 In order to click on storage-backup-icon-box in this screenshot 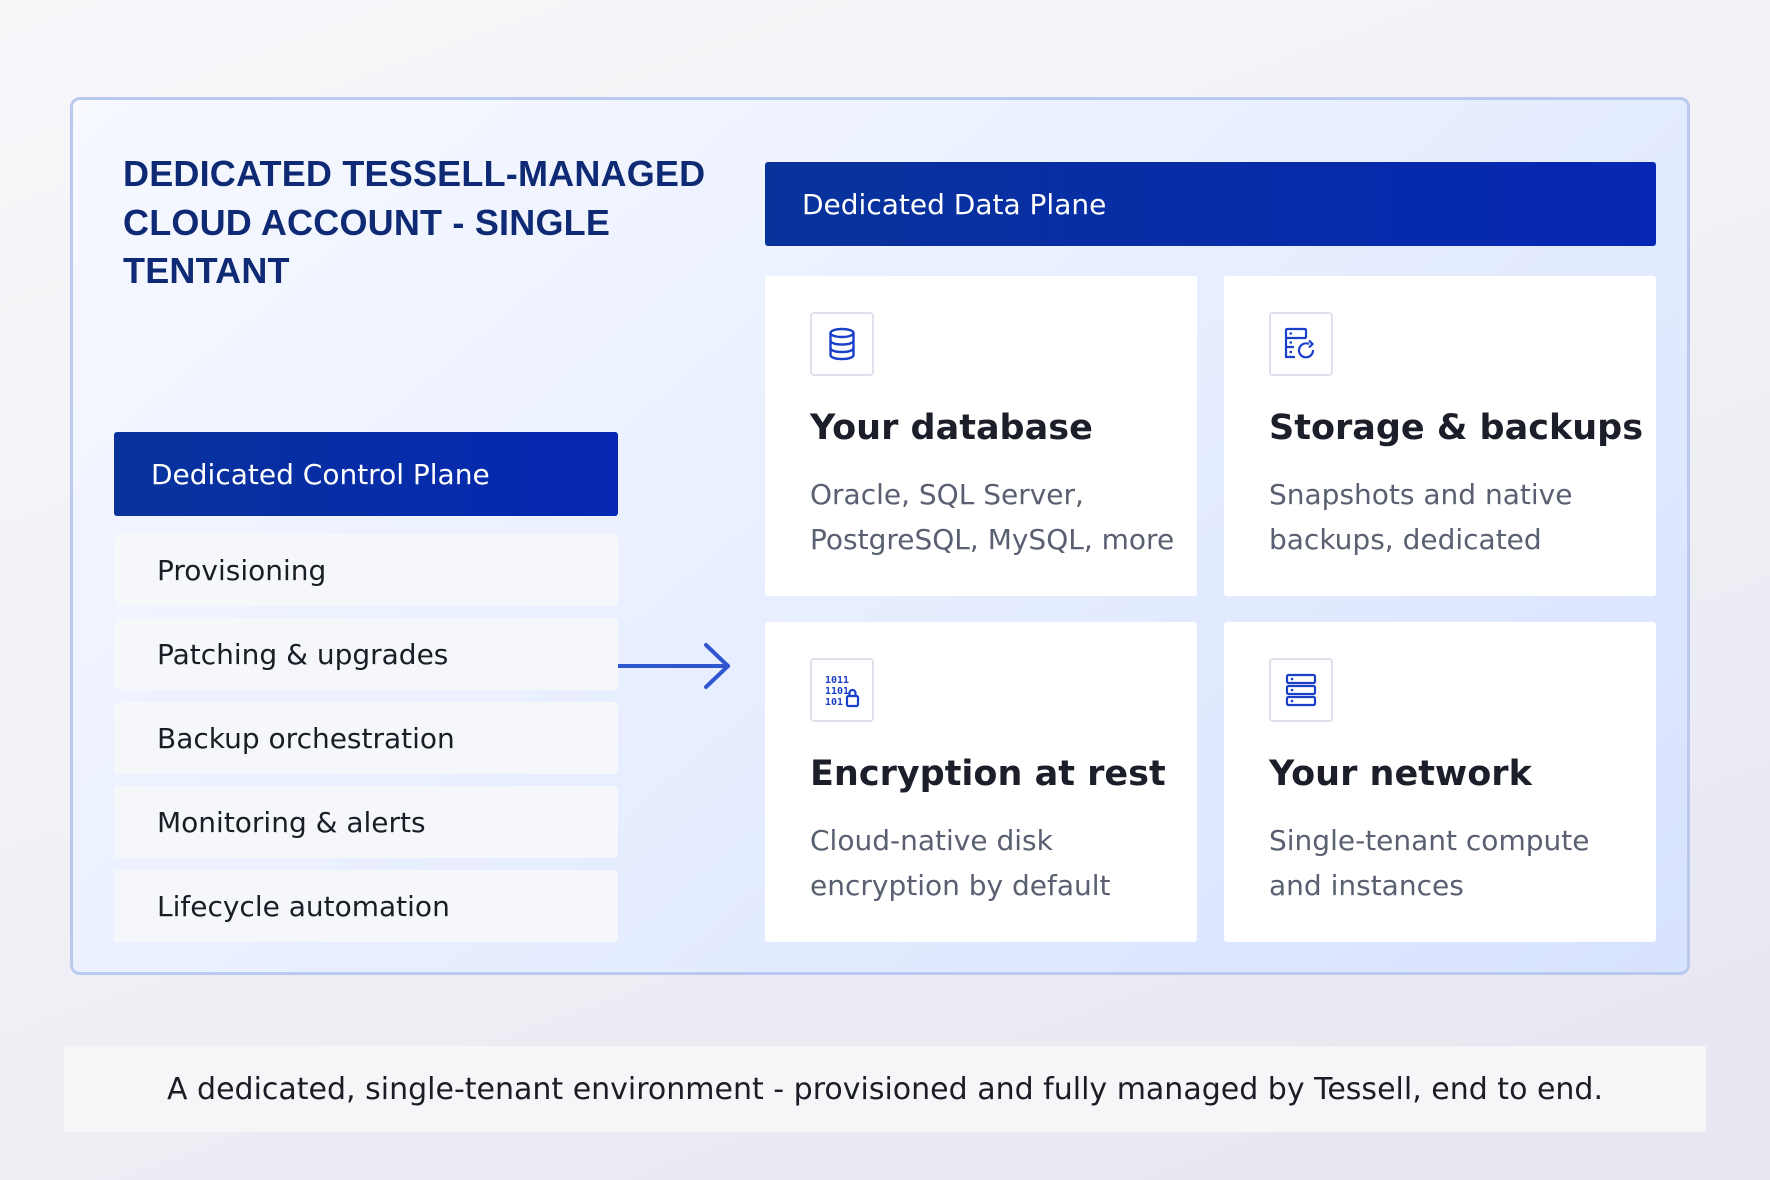, I will do `click(1301, 344)`.